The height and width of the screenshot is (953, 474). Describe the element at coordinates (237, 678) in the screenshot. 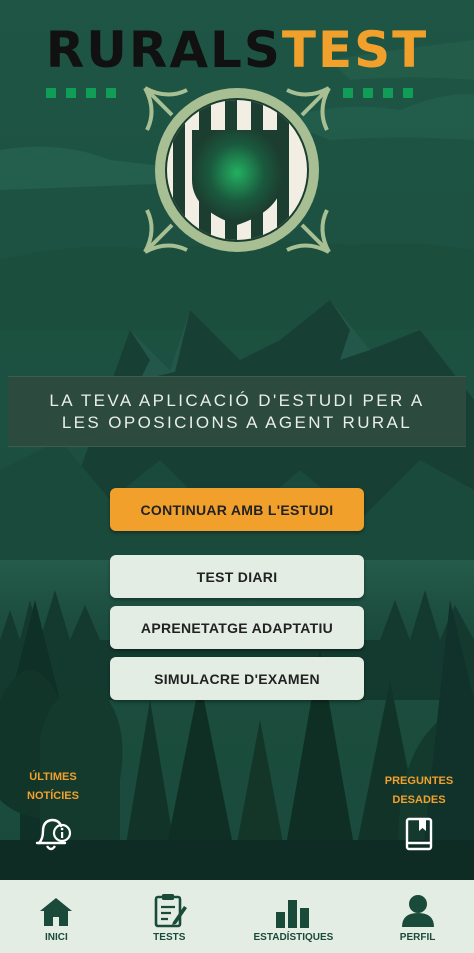

I see `exam-simulation-button: SIMULACRE D'EXAMEN` at that location.